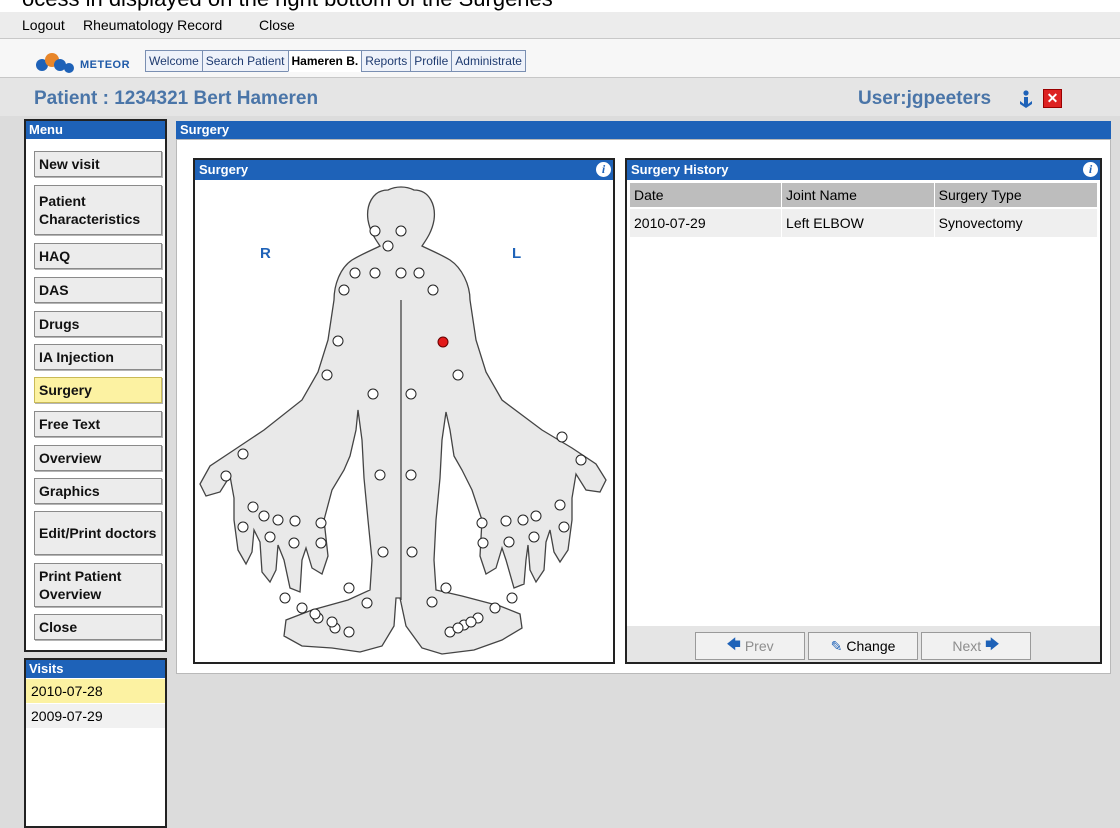  Describe the element at coordinates (285, 598) in the screenshot. I see `joint-marker-r-mtp1` at that location.